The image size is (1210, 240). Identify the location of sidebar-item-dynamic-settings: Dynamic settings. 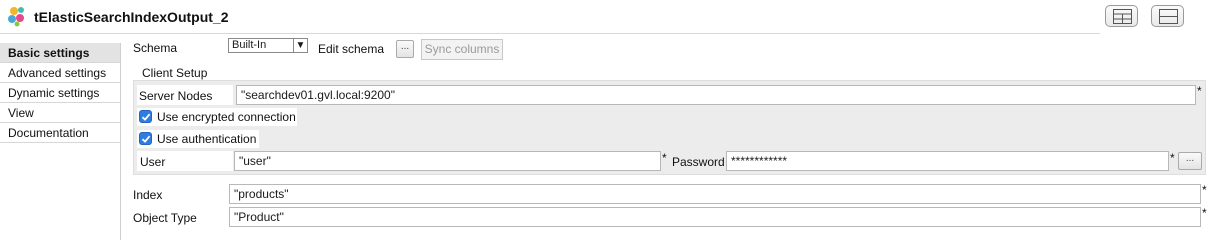
(60, 93).